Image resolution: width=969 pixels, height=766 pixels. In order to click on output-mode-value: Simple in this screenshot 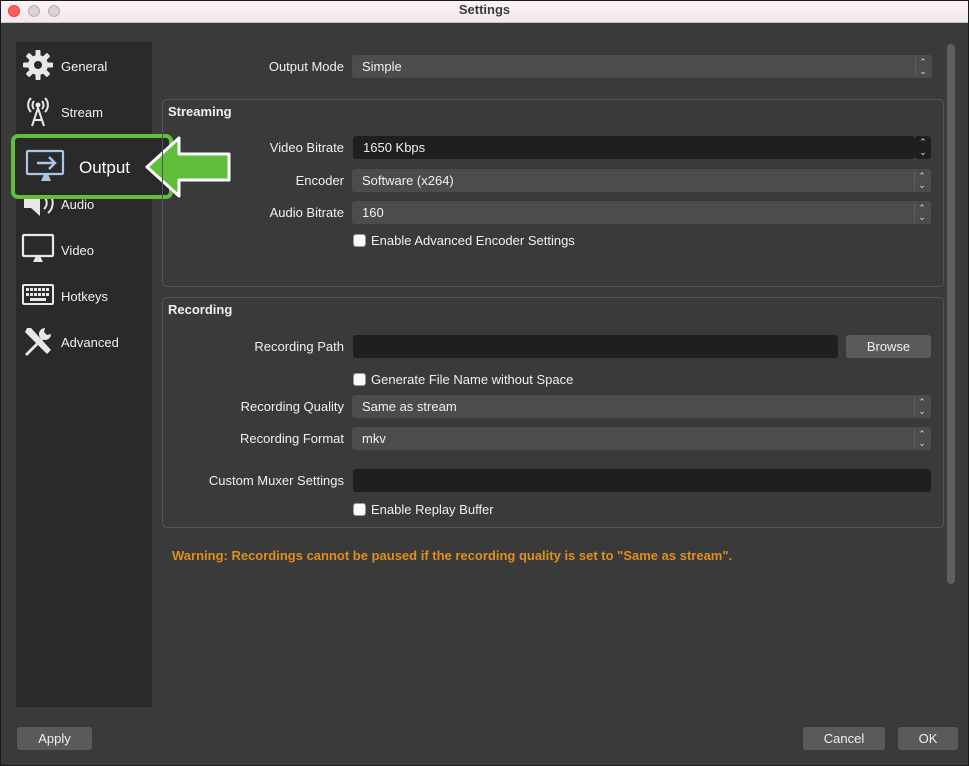, I will do `click(382, 66)`.